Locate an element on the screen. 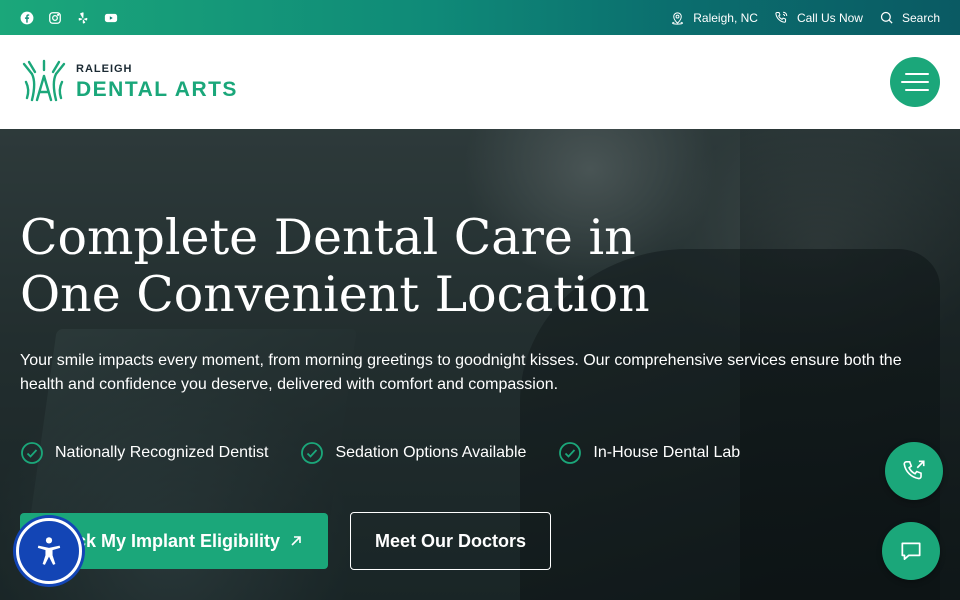 This screenshot has width=960, height=600. call-label: Call Us Now is located at coordinates (829, 17).